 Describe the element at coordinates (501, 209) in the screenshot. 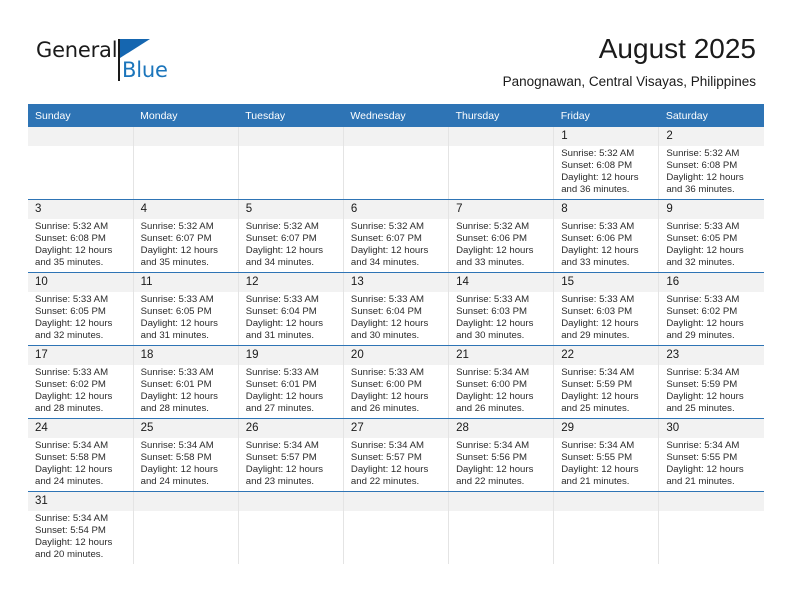

I see `day-number: 7` at that location.